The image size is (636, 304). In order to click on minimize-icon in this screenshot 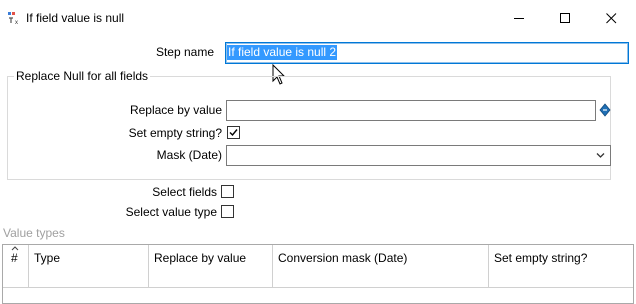, I will do `click(518, 18)`.